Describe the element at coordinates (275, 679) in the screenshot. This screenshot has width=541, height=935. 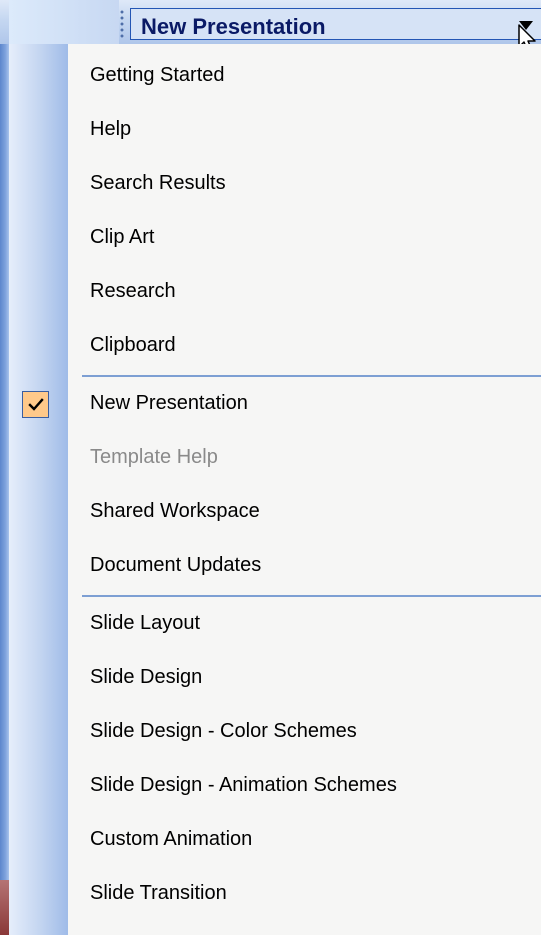
I see `menu-item-slide-design: Slide Design` at that location.